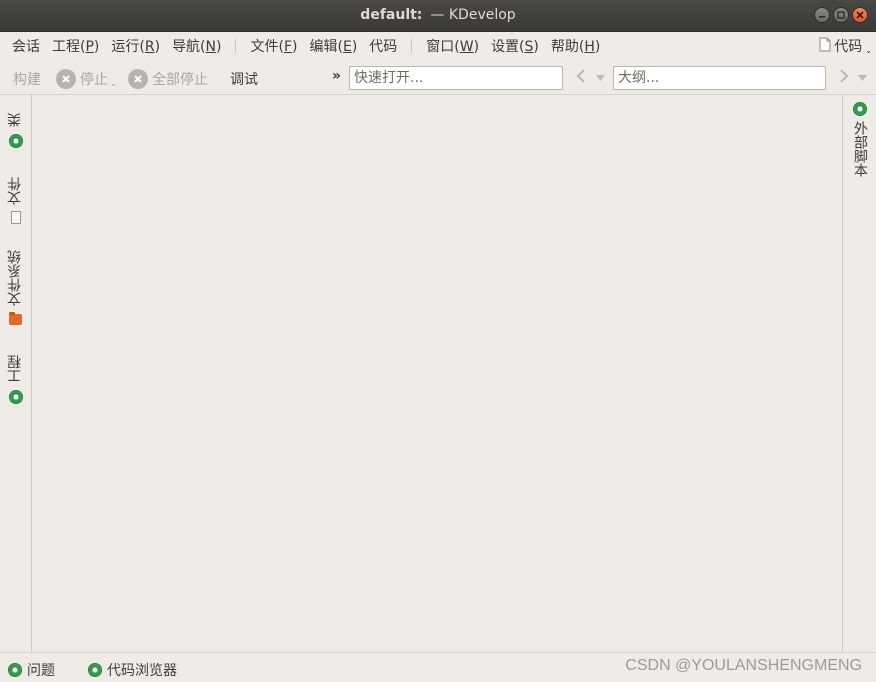  I want to click on dock-tab-documents-label: 文件, so click(15, 191).